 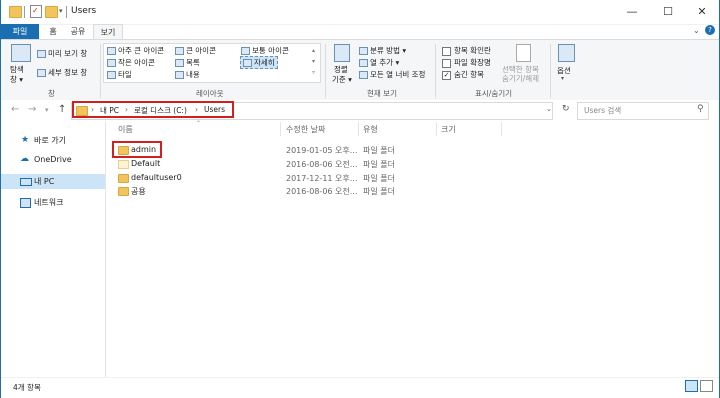 What do you see at coordinates (179, 75) in the screenshot?
I see `content-icon` at bounding box center [179, 75].